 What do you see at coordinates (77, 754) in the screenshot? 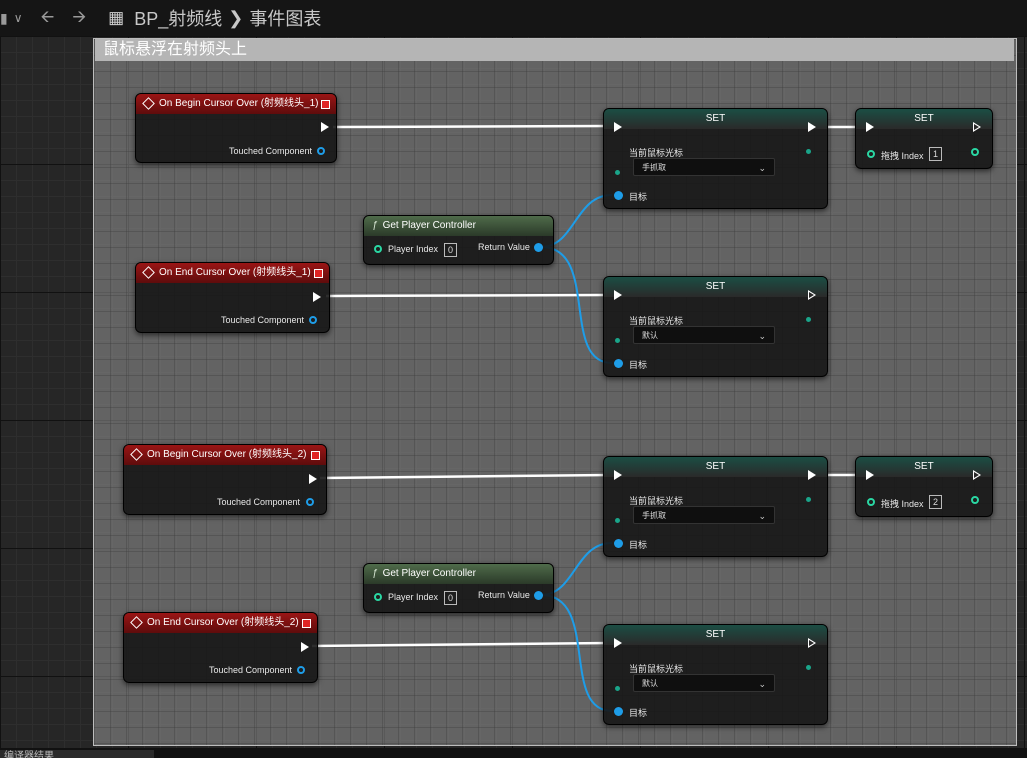
I see `compiler-results-tab: 编译器结果` at bounding box center [77, 754].